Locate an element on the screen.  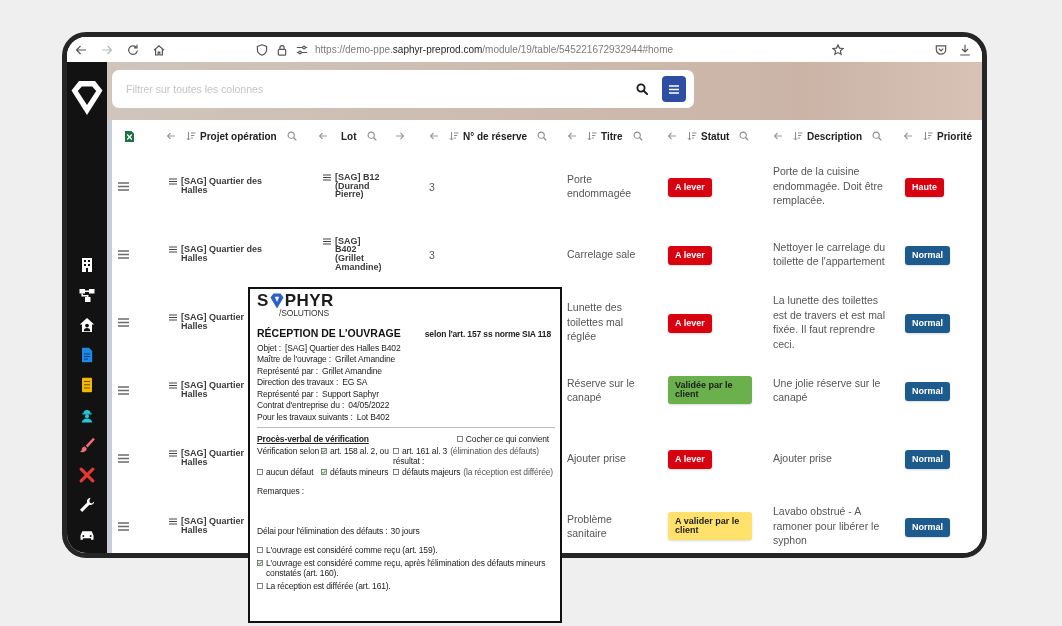
tray-icon is located at coordinates (941, 49).